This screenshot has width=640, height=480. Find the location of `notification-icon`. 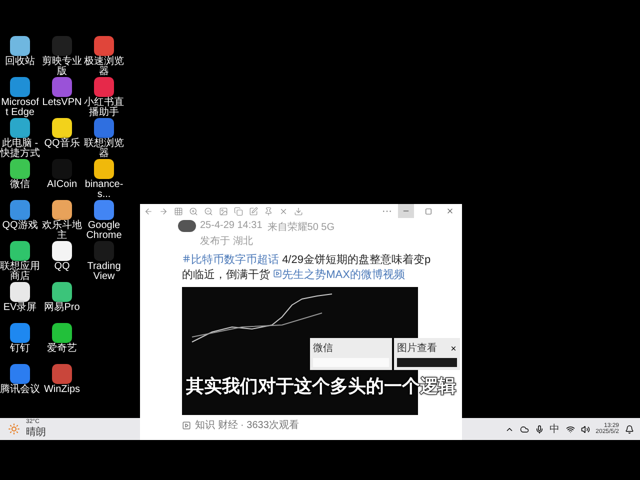

notification-icon is located at coordinates (629, 429).